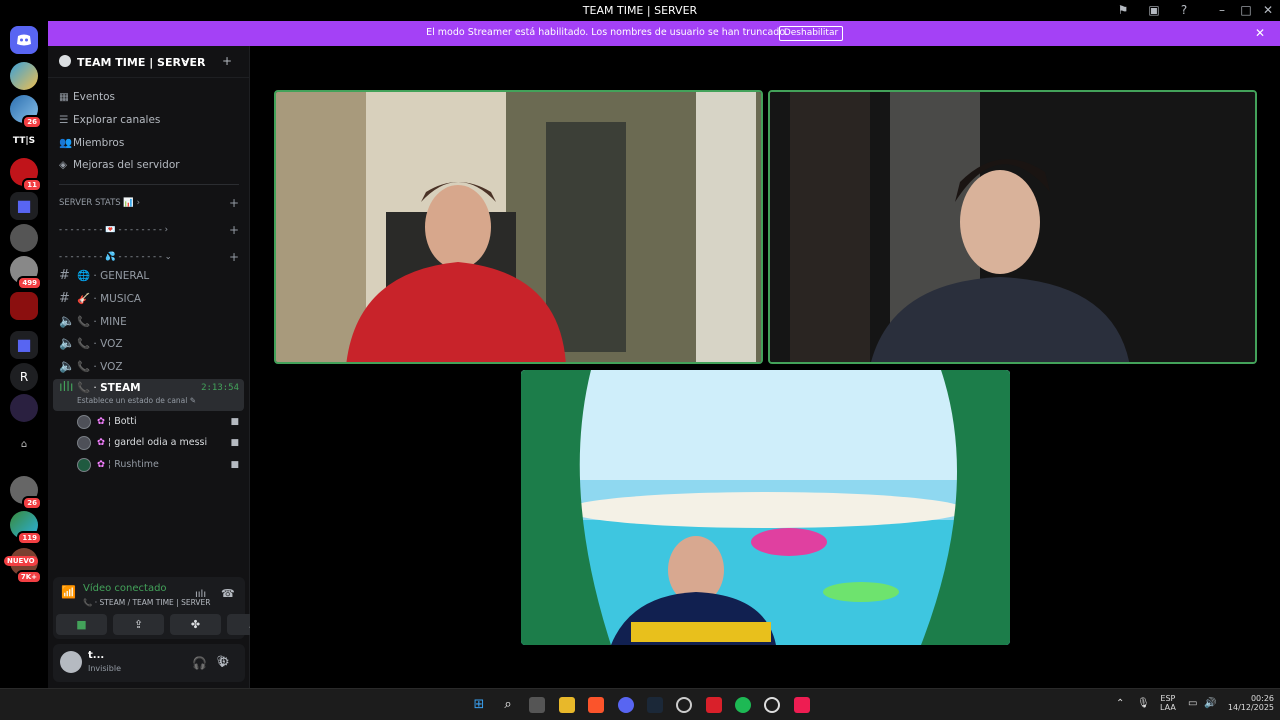  I want to click on menu-members: 👥Miembros, so click(91, 142).